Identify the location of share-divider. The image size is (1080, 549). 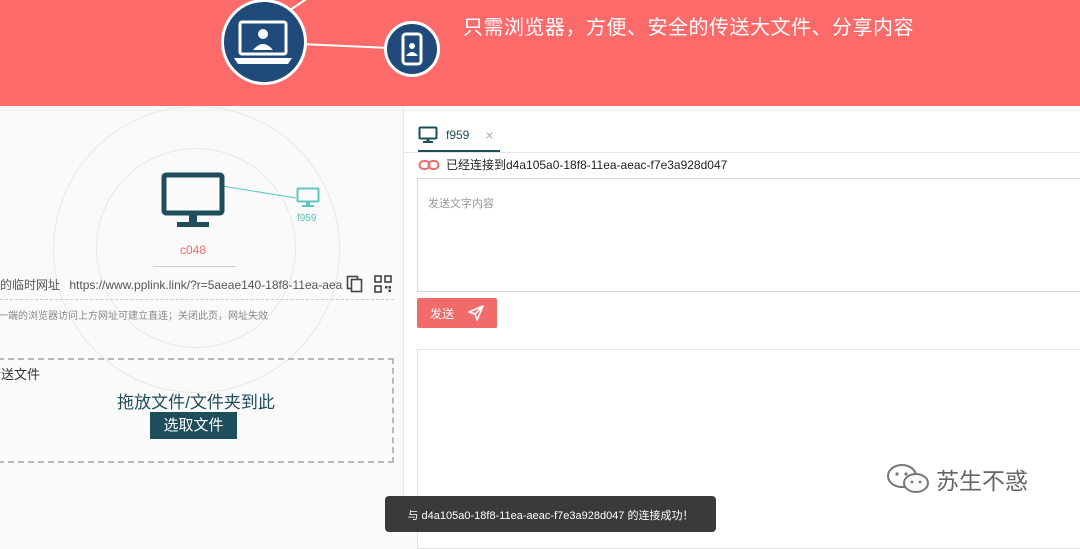
(197, 299).